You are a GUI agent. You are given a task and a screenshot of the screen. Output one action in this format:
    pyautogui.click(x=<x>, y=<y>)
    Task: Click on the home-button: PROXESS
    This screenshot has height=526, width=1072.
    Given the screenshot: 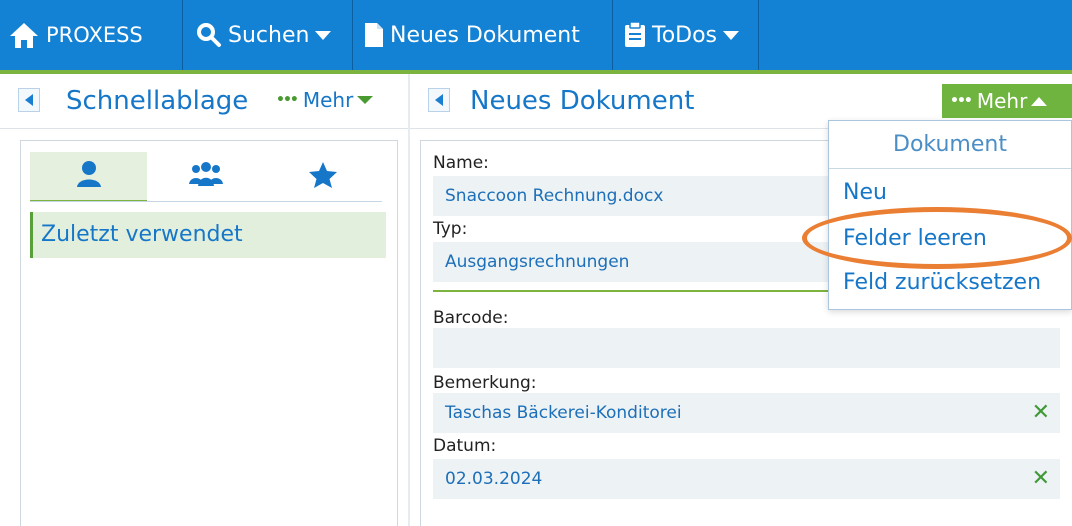 What is the action you would take?
    pyautogui.click(x=75, y=35)
    